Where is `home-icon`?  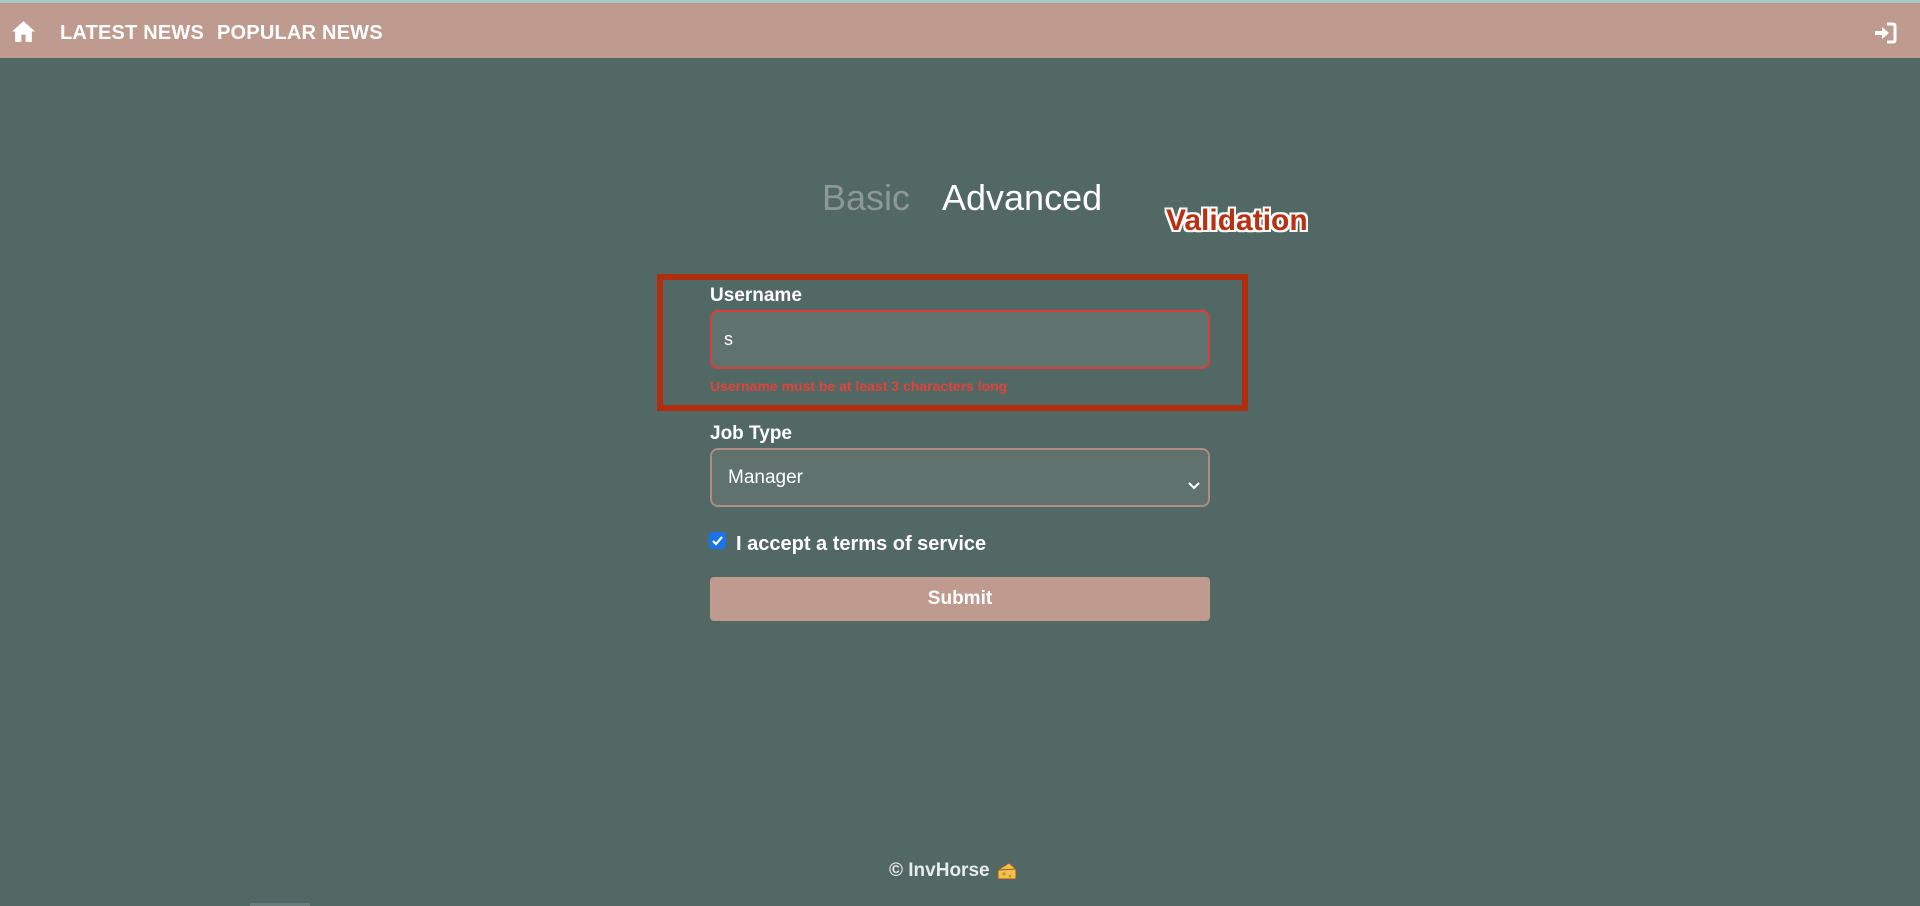 home-icon is located at coordinates (23, 31).